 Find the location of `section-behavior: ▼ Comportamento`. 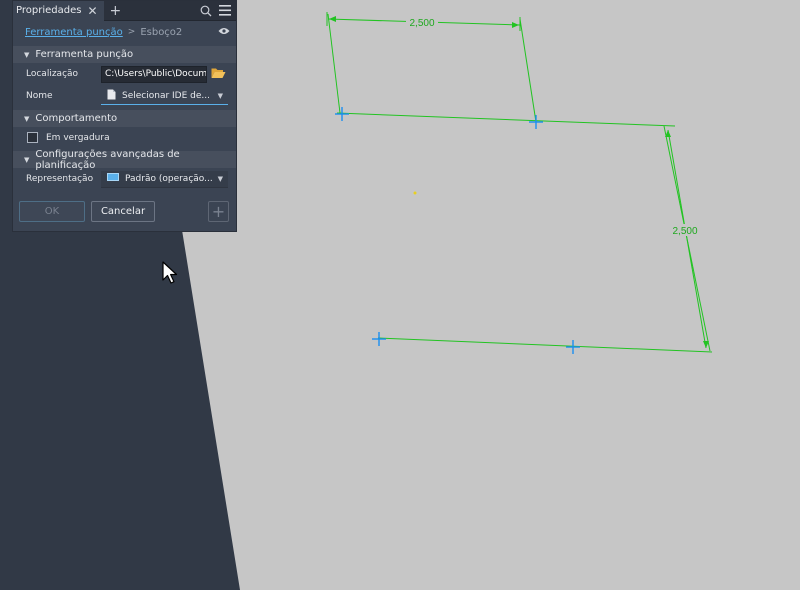

section-behavior: ▼ Comportamento is located at coordinates (124, 118).